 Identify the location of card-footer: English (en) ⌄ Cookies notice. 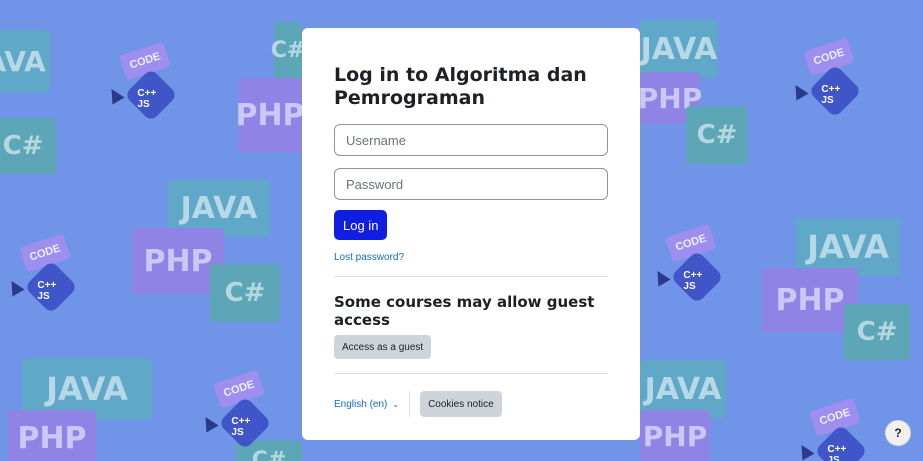
(471, 404).